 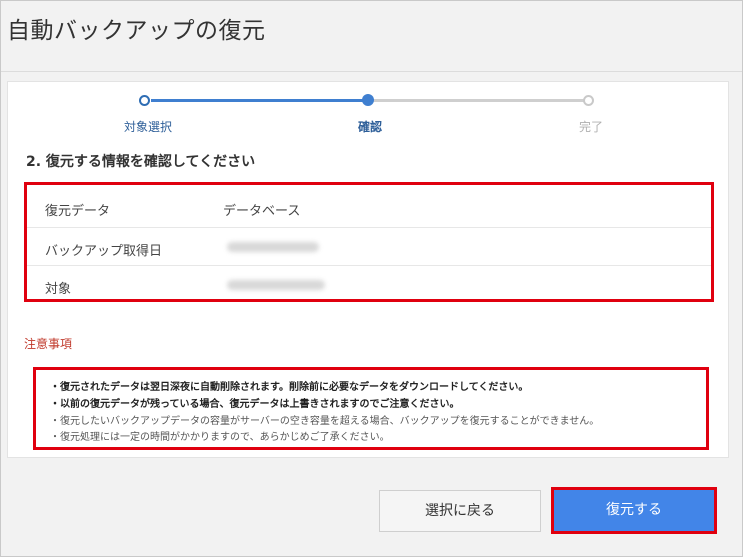 I want to click on step-2-label: 確認, so click(x=369, y=127).